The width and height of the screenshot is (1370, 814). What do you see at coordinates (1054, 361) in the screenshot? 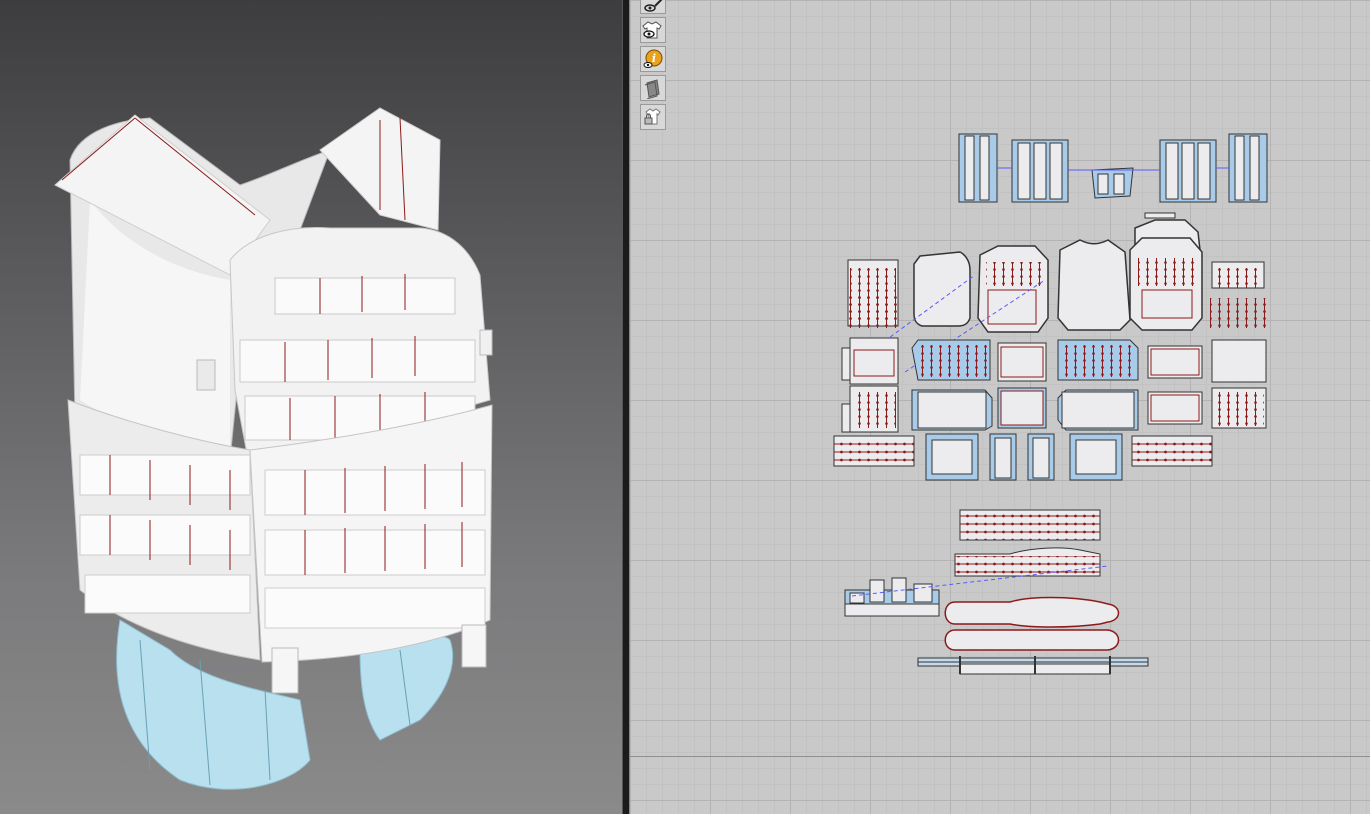
I see `pattern-group-cummerbund-panels` at bounding box center [1054, 361].